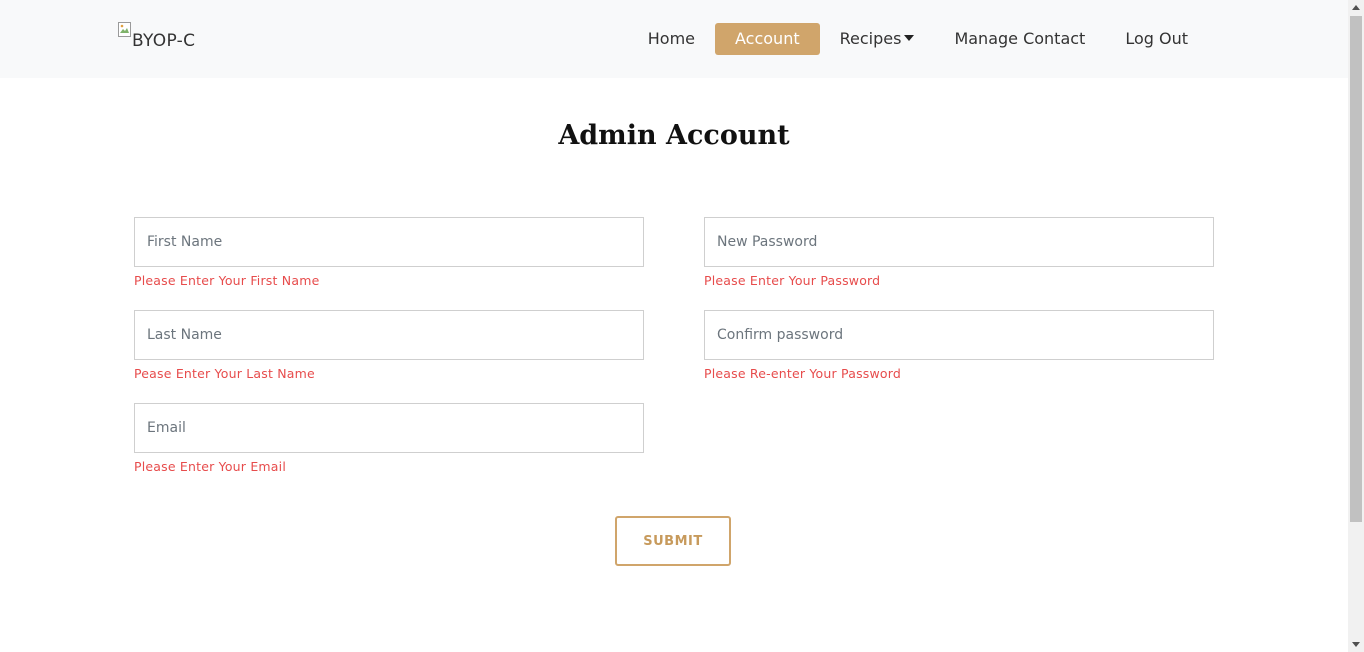  Describe the element at coordinates (673, 541) in the screenshot. I see `submit-button: SUBMIT` at that location.